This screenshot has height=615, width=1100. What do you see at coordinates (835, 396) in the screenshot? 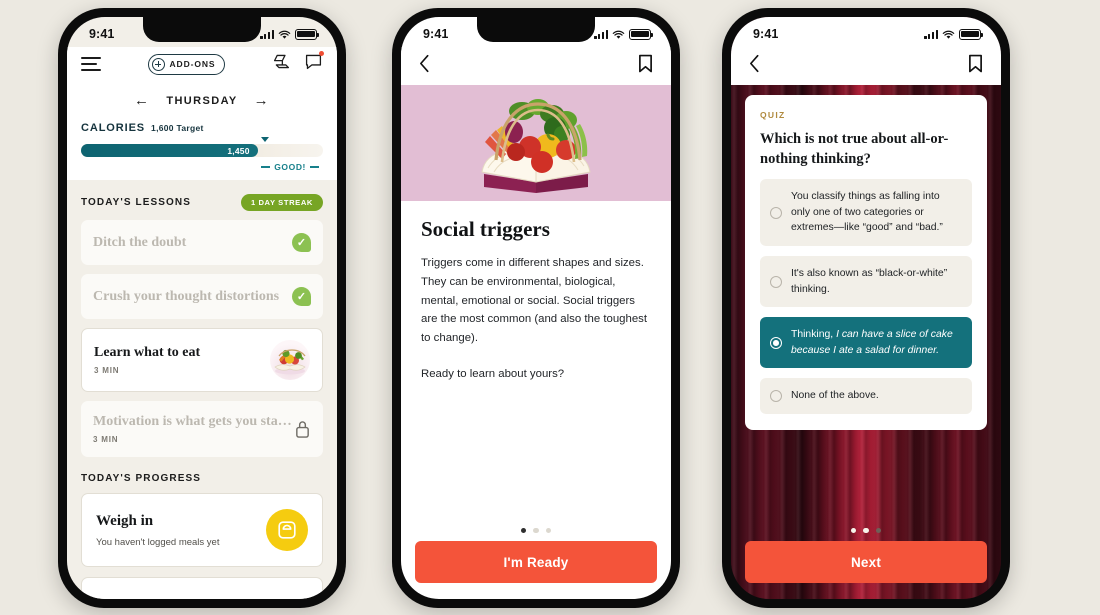
I see `quiz-option-text: None of the above.` at bounding box center [835, 396].